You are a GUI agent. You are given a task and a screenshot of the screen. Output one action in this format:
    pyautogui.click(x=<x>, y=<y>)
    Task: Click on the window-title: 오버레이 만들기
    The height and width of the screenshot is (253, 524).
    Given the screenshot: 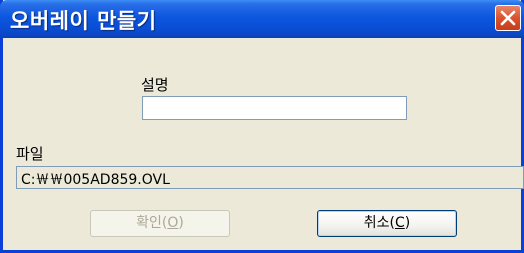 What is the action you would take?
    pyautogui.click(x=83, y=21)
    